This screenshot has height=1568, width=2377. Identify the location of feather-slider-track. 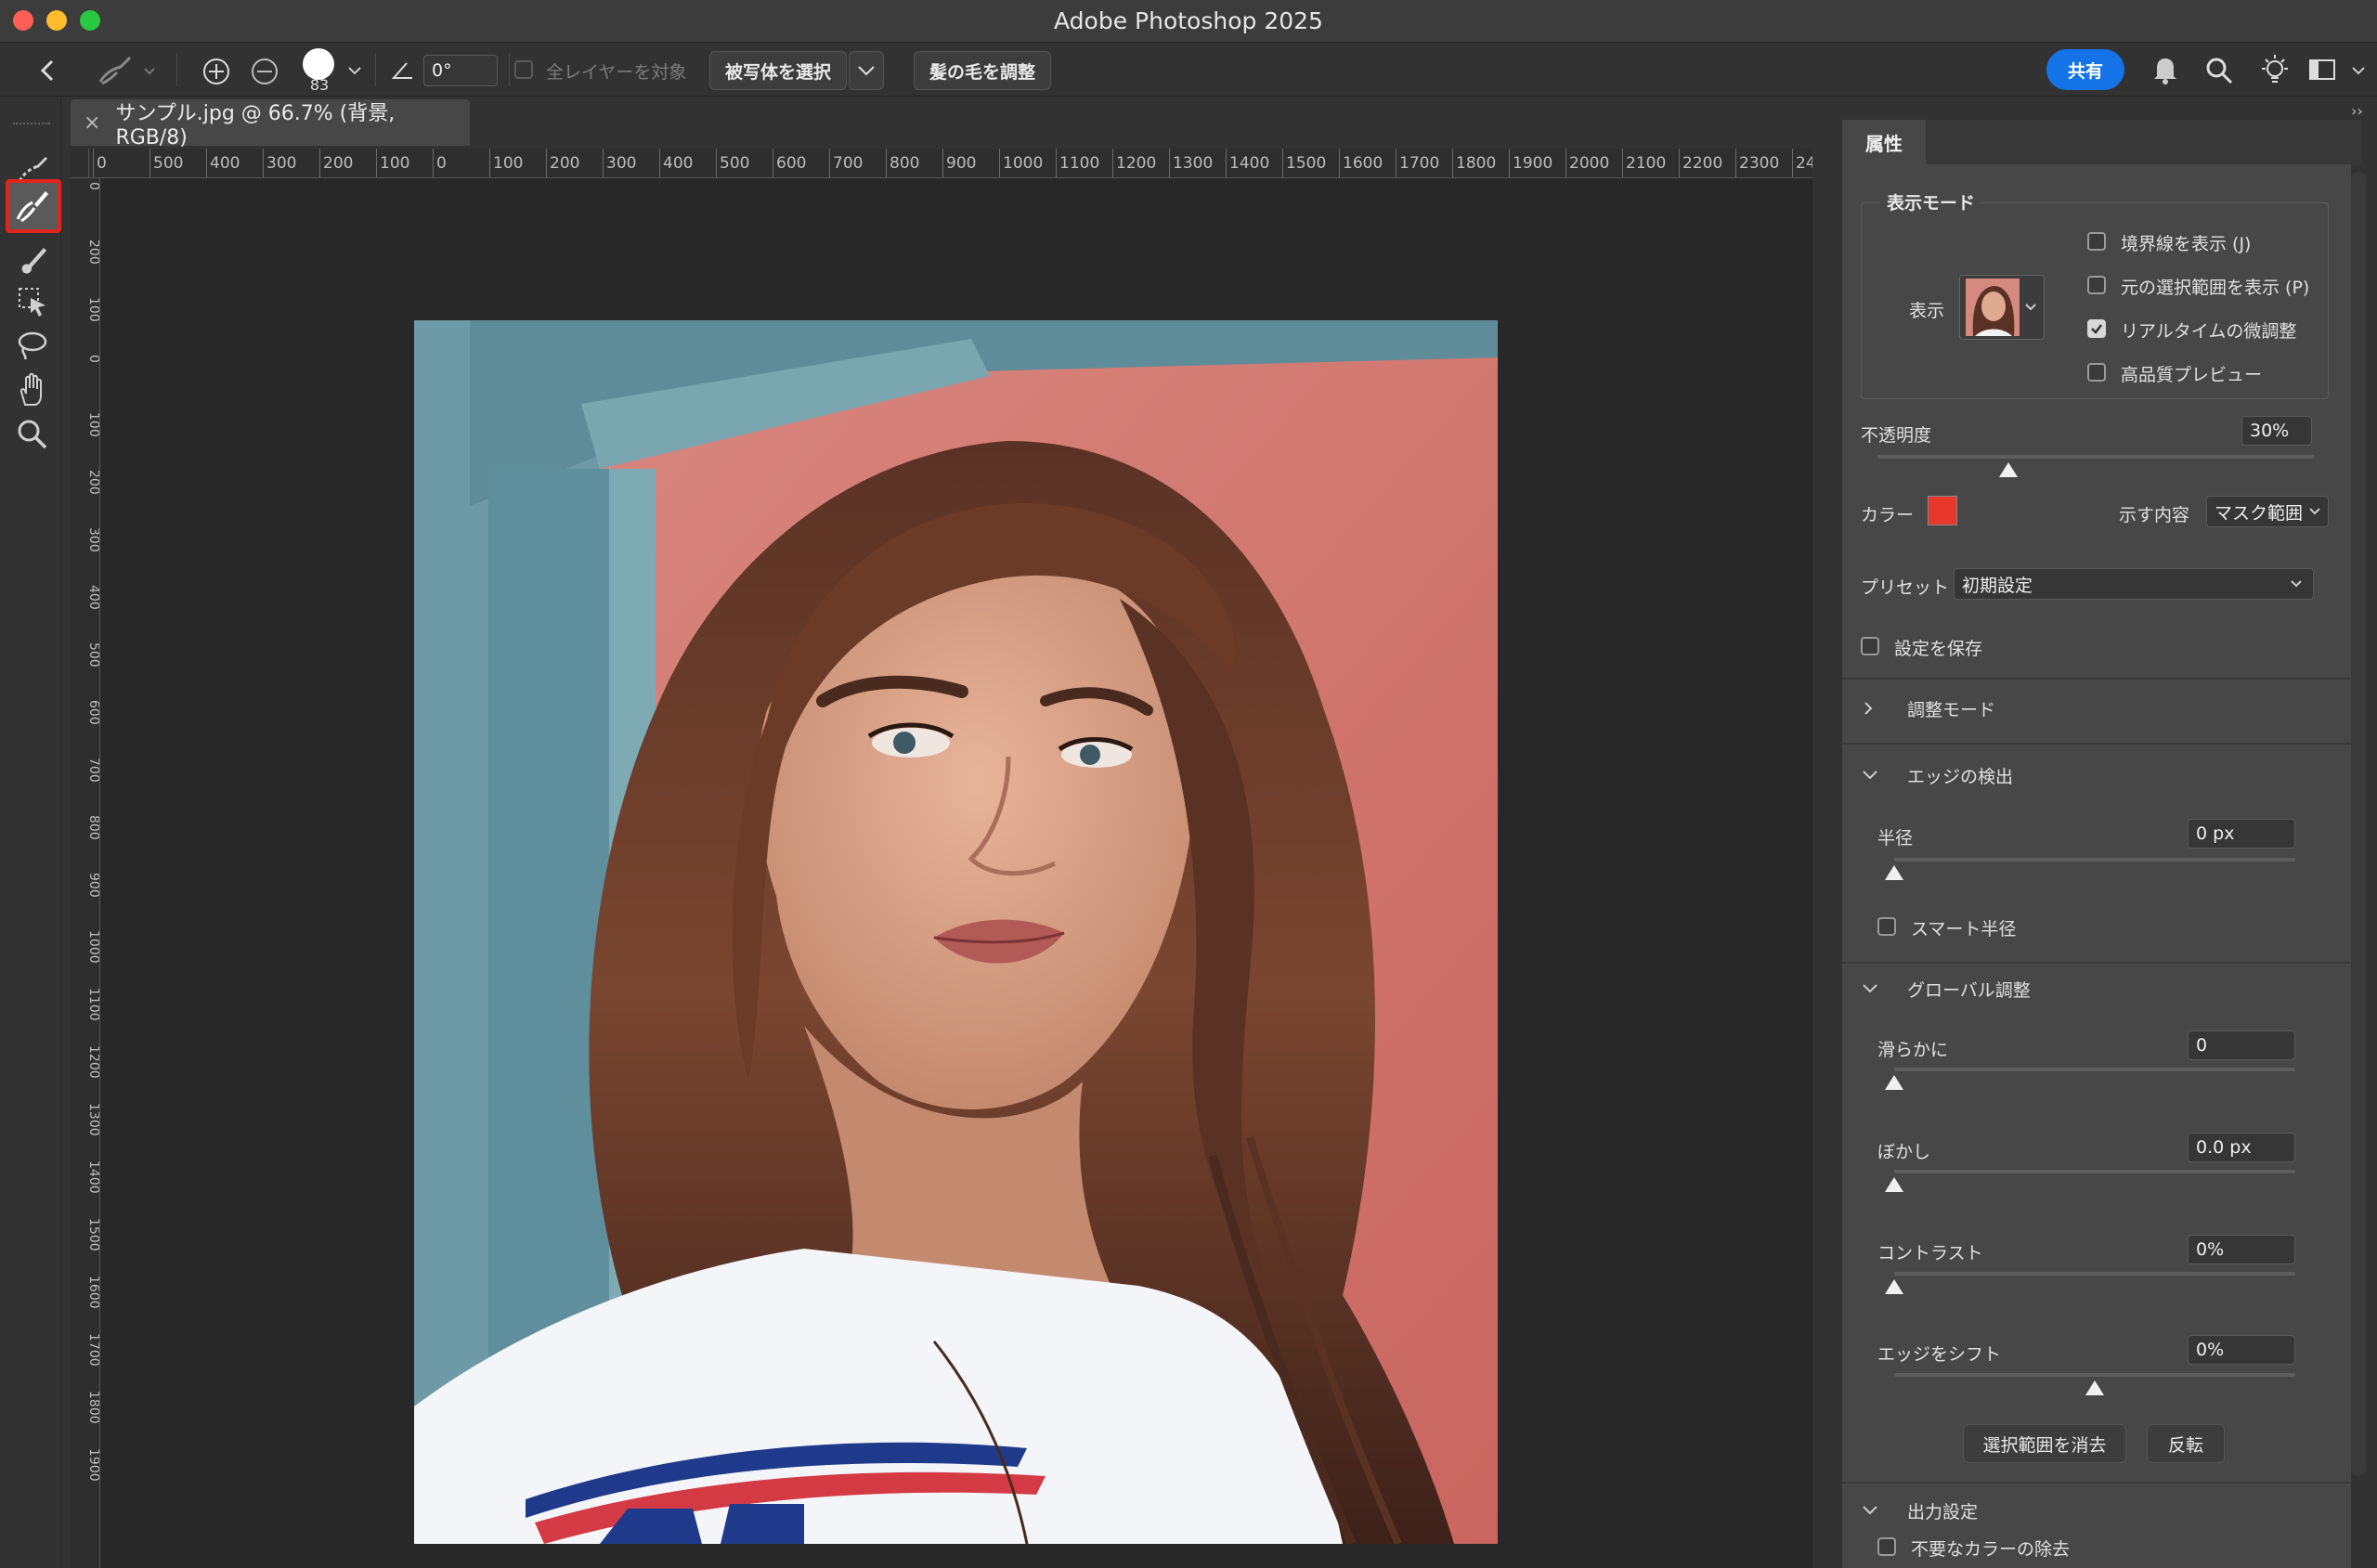
(2094, 1171).